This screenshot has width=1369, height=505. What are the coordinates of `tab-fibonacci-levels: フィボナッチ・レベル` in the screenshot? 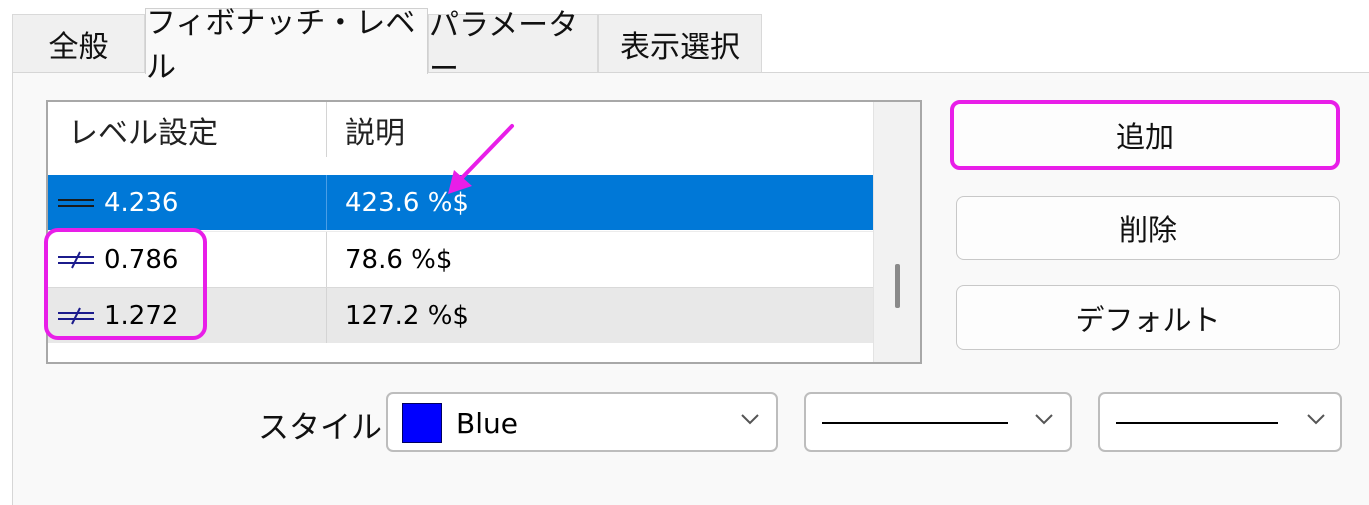 It's located at (286, 45).